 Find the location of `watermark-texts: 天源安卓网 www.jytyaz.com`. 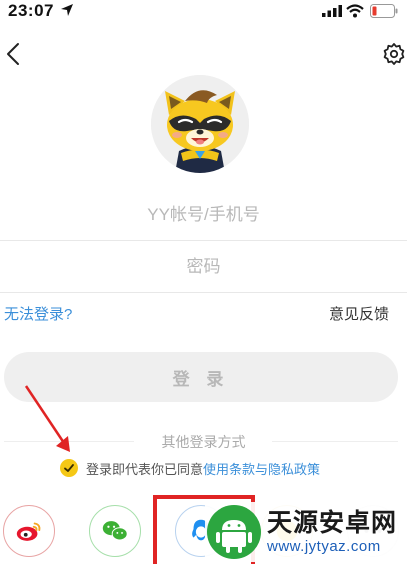

watermark-texts: 天源安卓网 www.jytyaz.com is located at coordinates (332, 532).